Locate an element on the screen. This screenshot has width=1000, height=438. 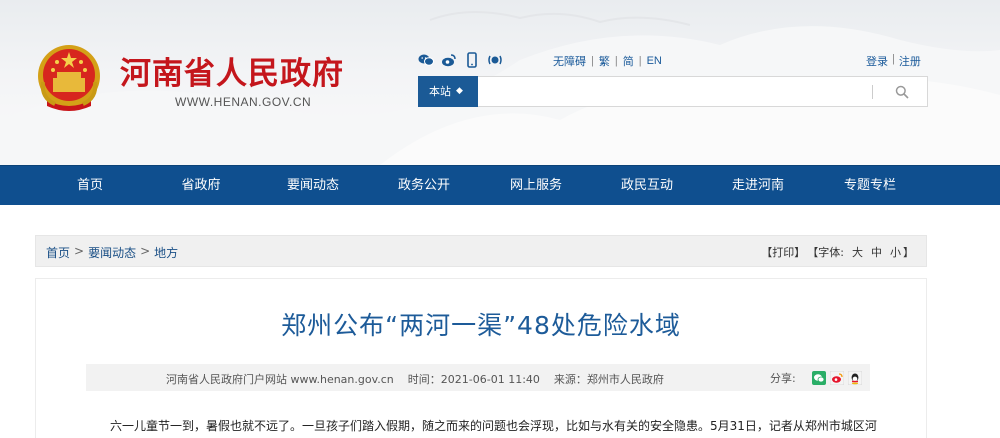
share-label: 分享: is located at coordinates (783, 378).